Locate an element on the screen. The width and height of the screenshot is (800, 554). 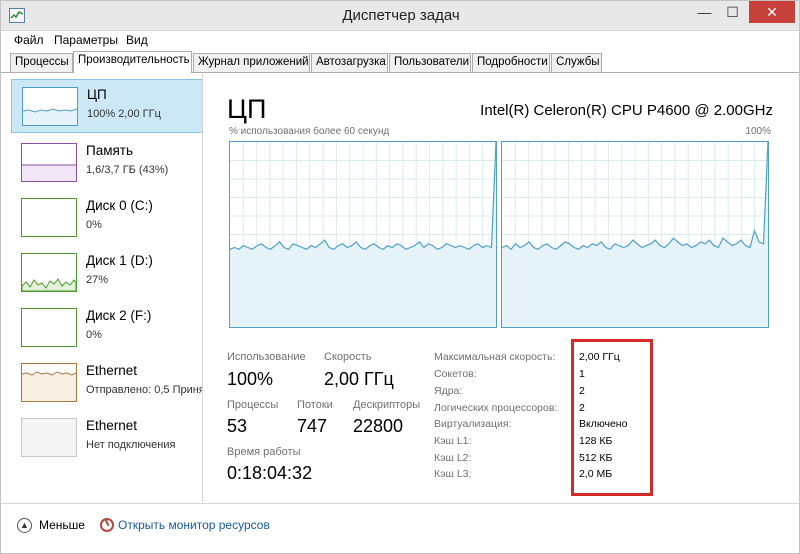
threads-value: 747 is located at coordinates (312, 426).